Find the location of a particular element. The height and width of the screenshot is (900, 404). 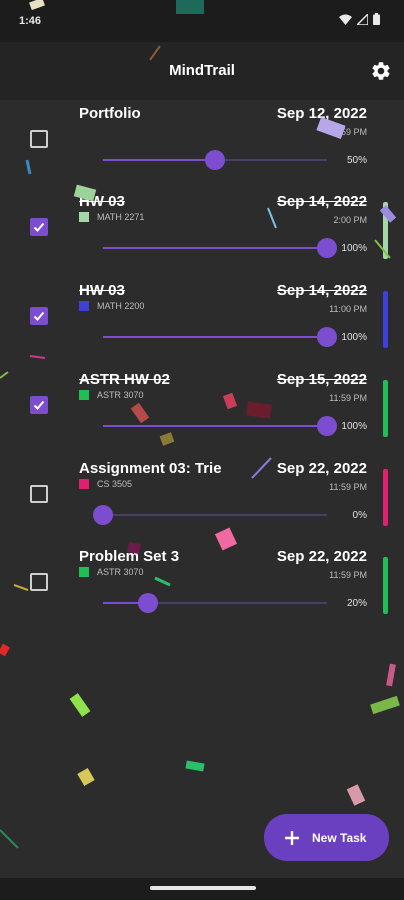

task-due-time: 11:00 PM is located at coordinates (348, 309).